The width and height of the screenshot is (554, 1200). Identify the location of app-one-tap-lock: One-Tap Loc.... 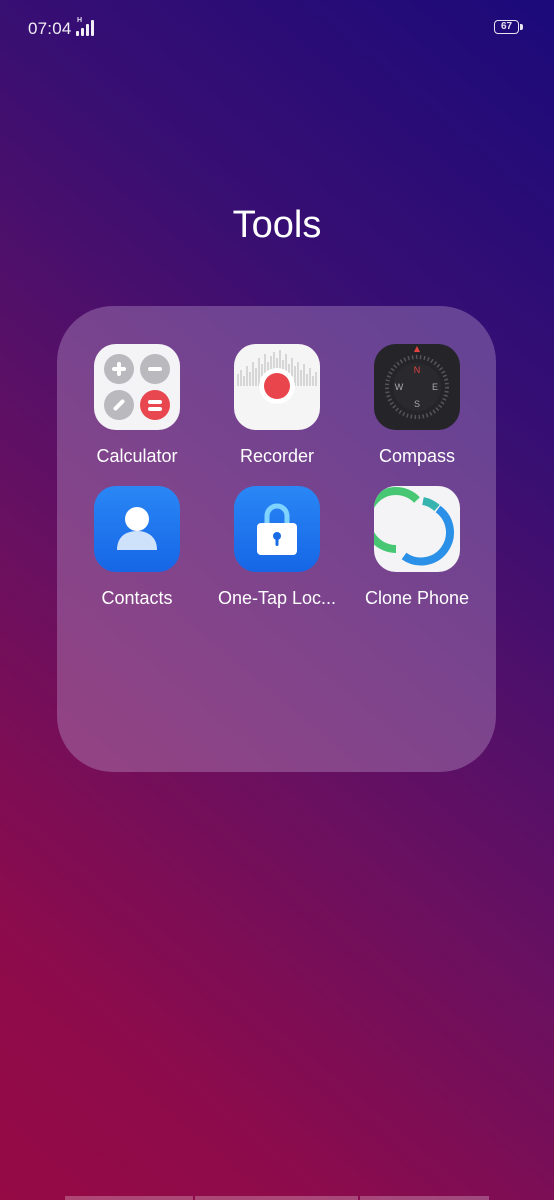
(268, 528).